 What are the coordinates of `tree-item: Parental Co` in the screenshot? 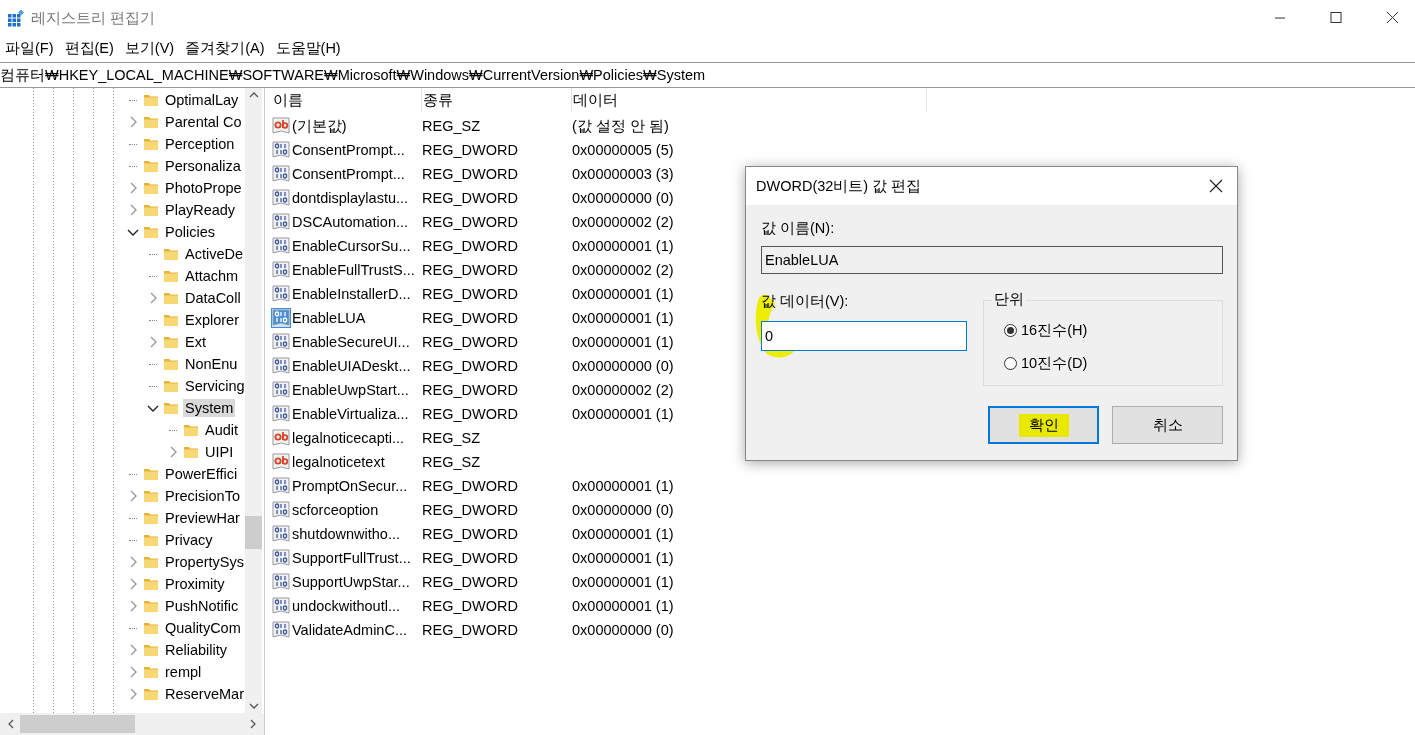 It's located at (203, 122).